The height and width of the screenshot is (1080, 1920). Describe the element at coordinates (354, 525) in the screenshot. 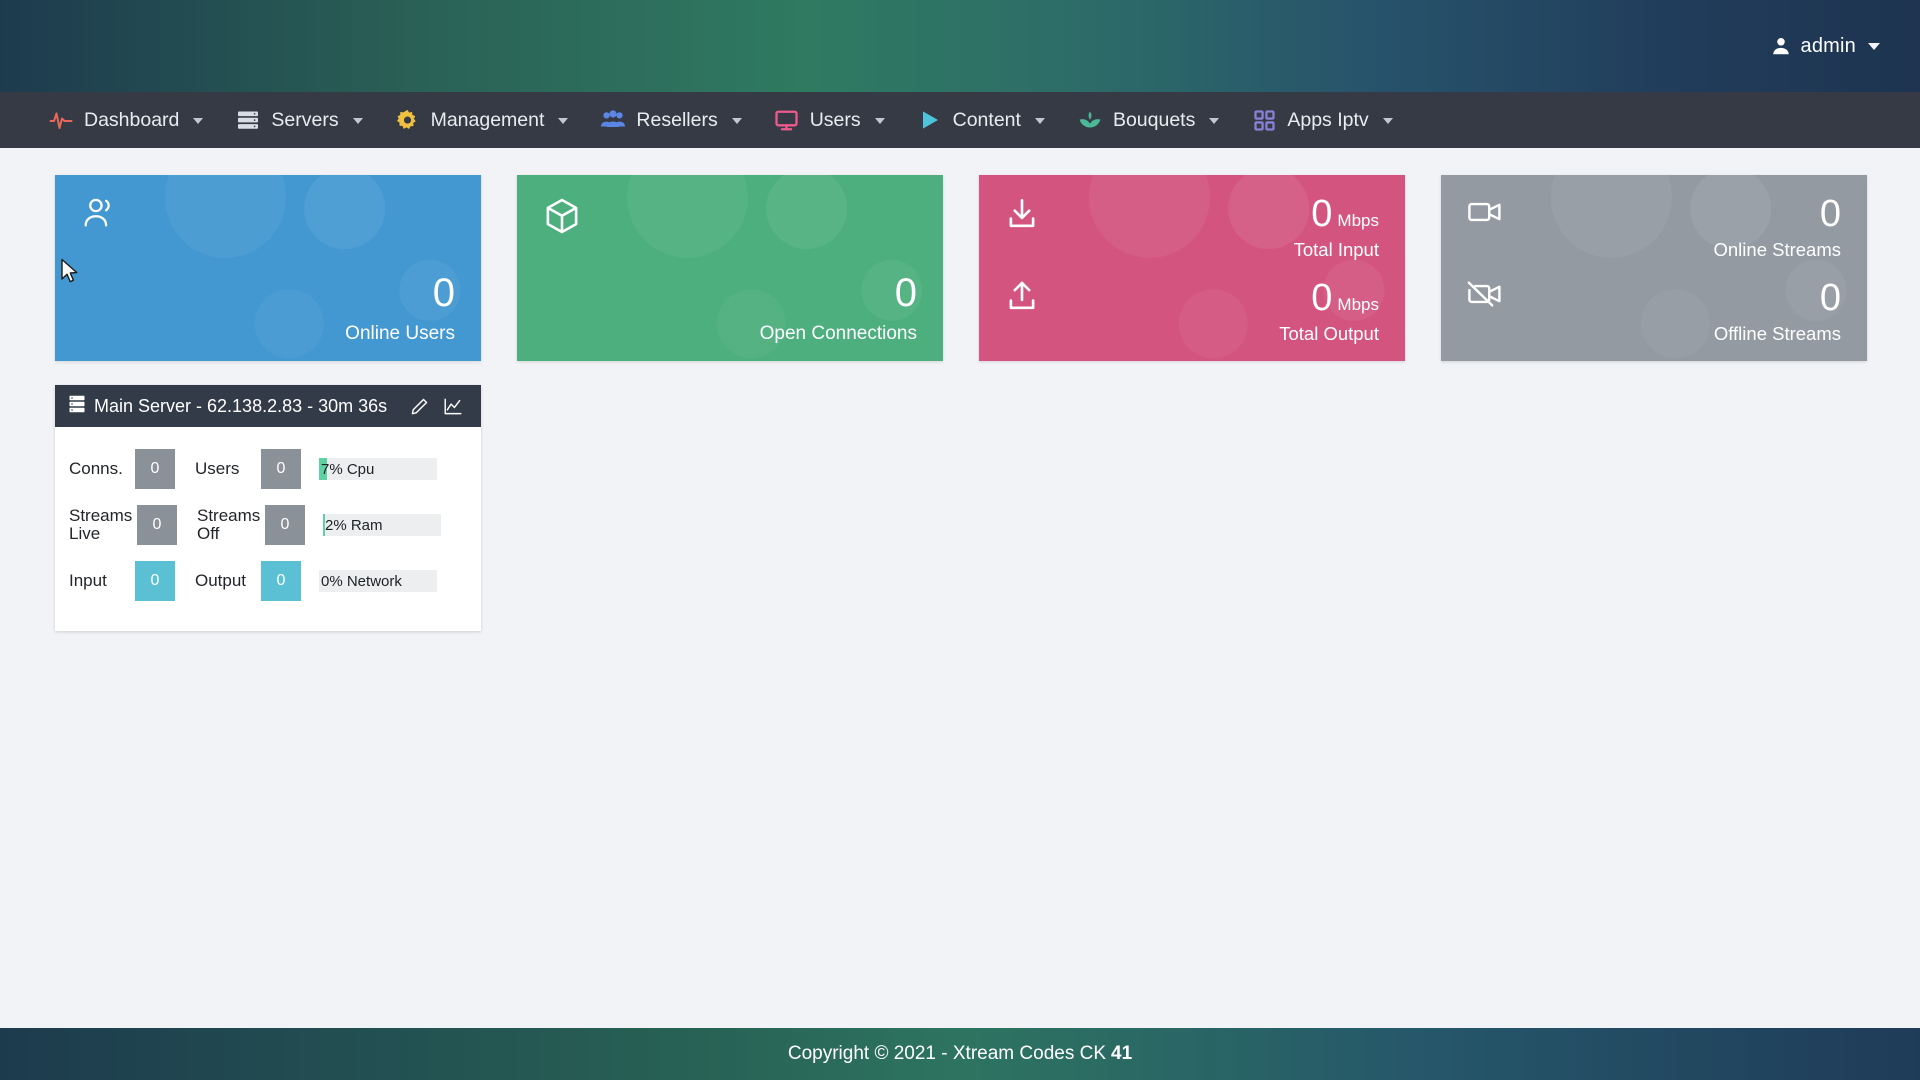

I see `ram-meter-label: 2% Ram` at that location.